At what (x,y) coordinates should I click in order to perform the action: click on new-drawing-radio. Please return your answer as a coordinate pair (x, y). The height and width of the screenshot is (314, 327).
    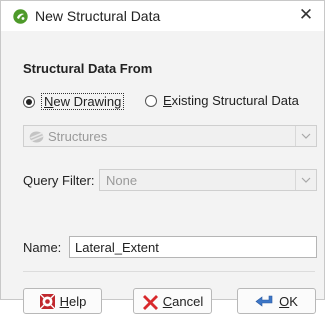
    Looking at the image, I should click on (29, 101).